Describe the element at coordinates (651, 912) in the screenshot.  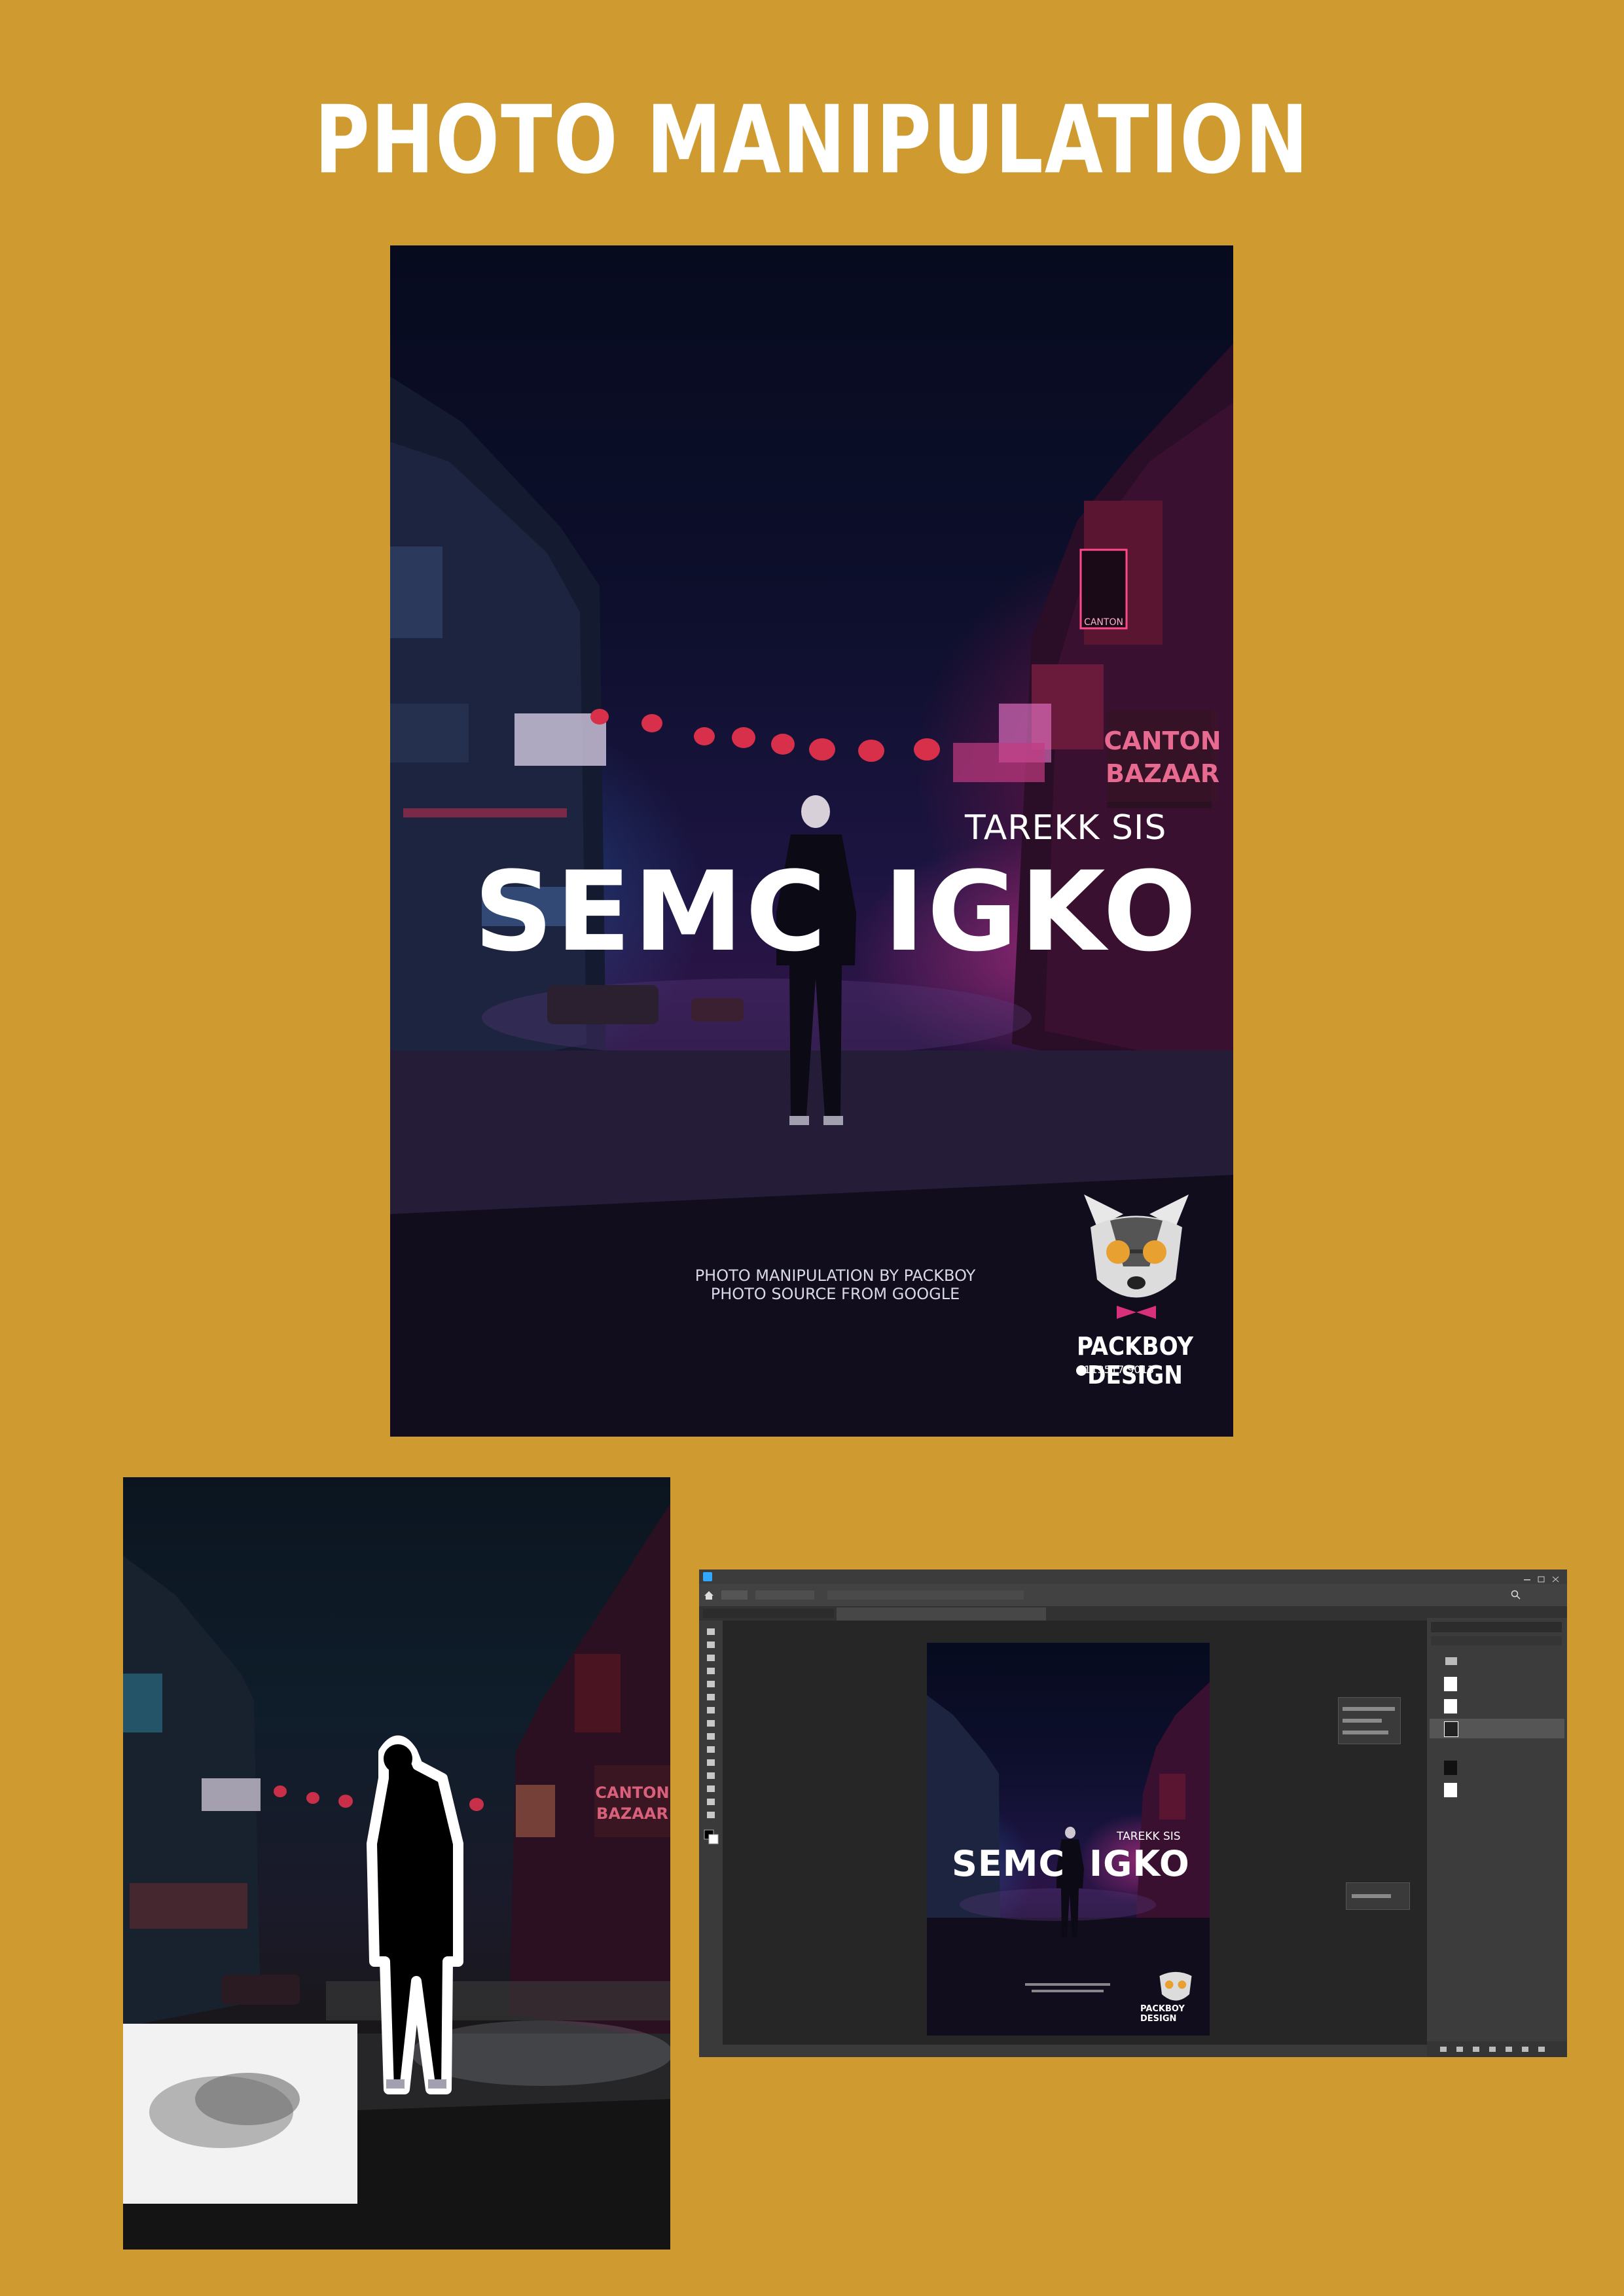
I see `poster-title-left: SEMC` at that location.